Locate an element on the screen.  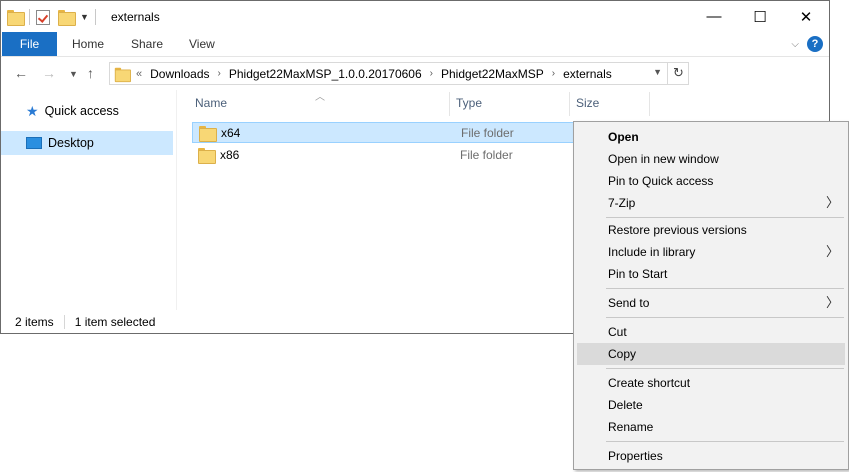
menu-item-label: Include in library is located at coordinates (652, 252).